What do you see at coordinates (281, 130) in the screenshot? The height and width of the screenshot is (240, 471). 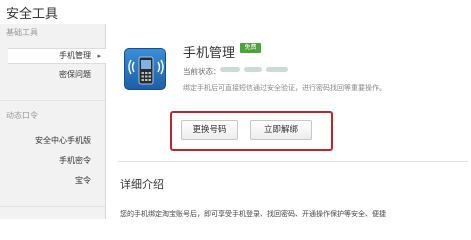 I see `unbind-now-button: 立即解绑` at bounding box center [281, 130].